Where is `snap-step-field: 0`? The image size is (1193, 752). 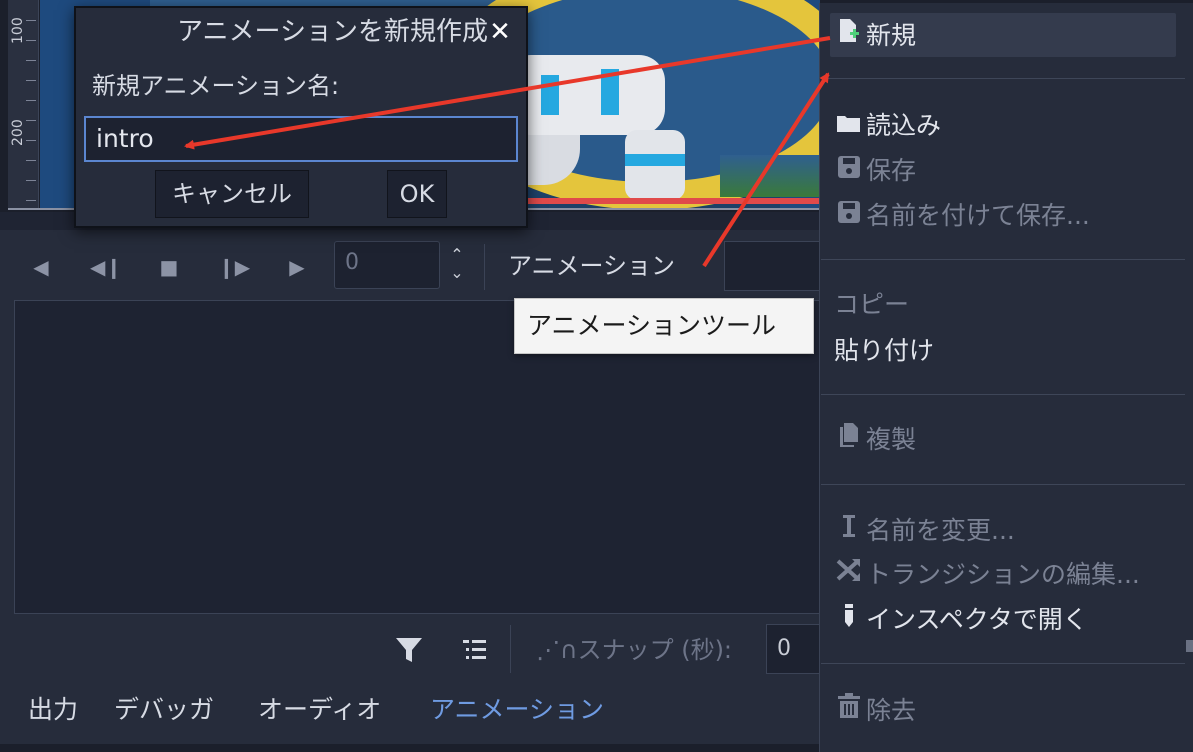 snap-step-field: 0 is located at coordinates (796, 649).